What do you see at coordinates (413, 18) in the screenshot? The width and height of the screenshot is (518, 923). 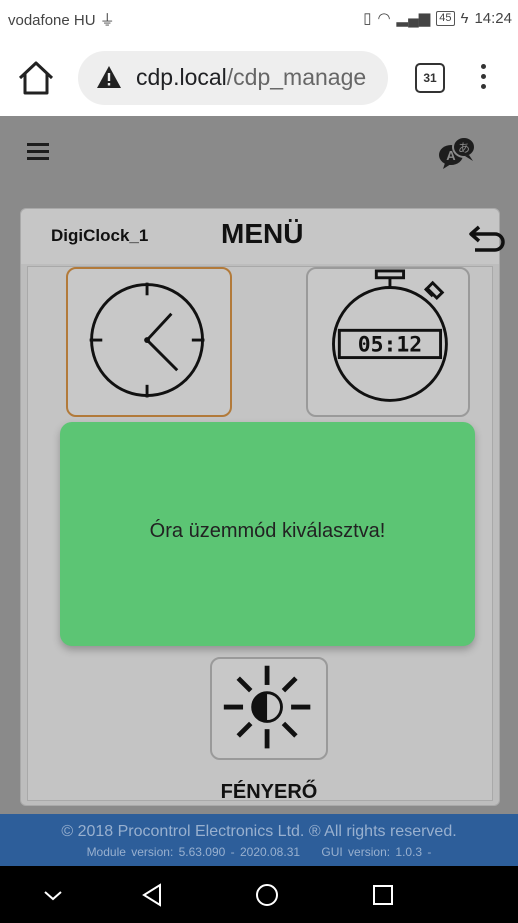 I see `signal-icon: ▂▄▆` at bounding box center [413, 18].